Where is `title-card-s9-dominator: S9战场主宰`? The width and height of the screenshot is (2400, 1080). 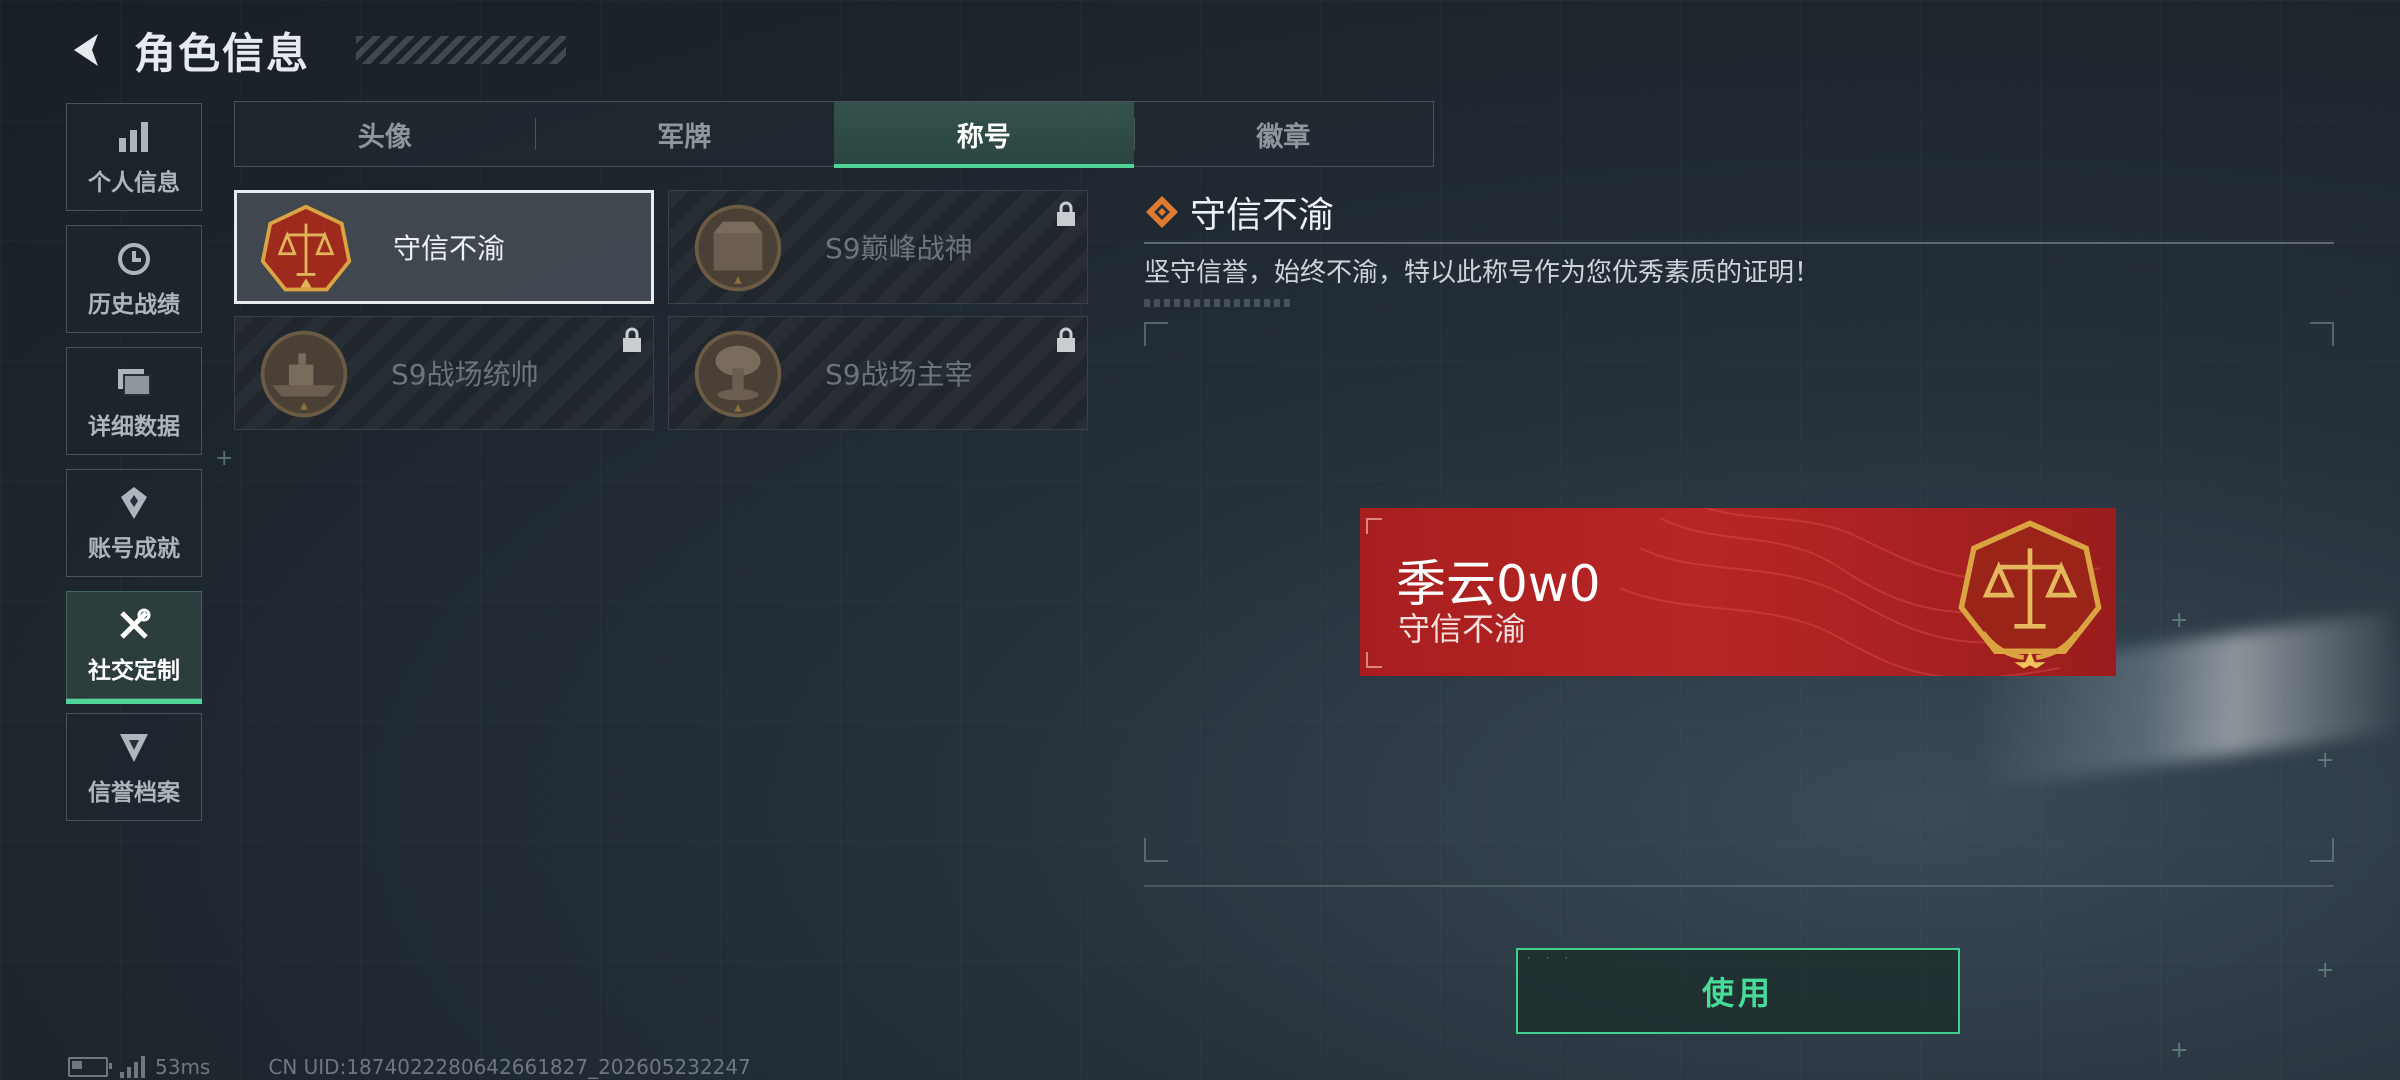 title-card-s9-dominator: S9战场主宰 is located at coordinates (878, 373).